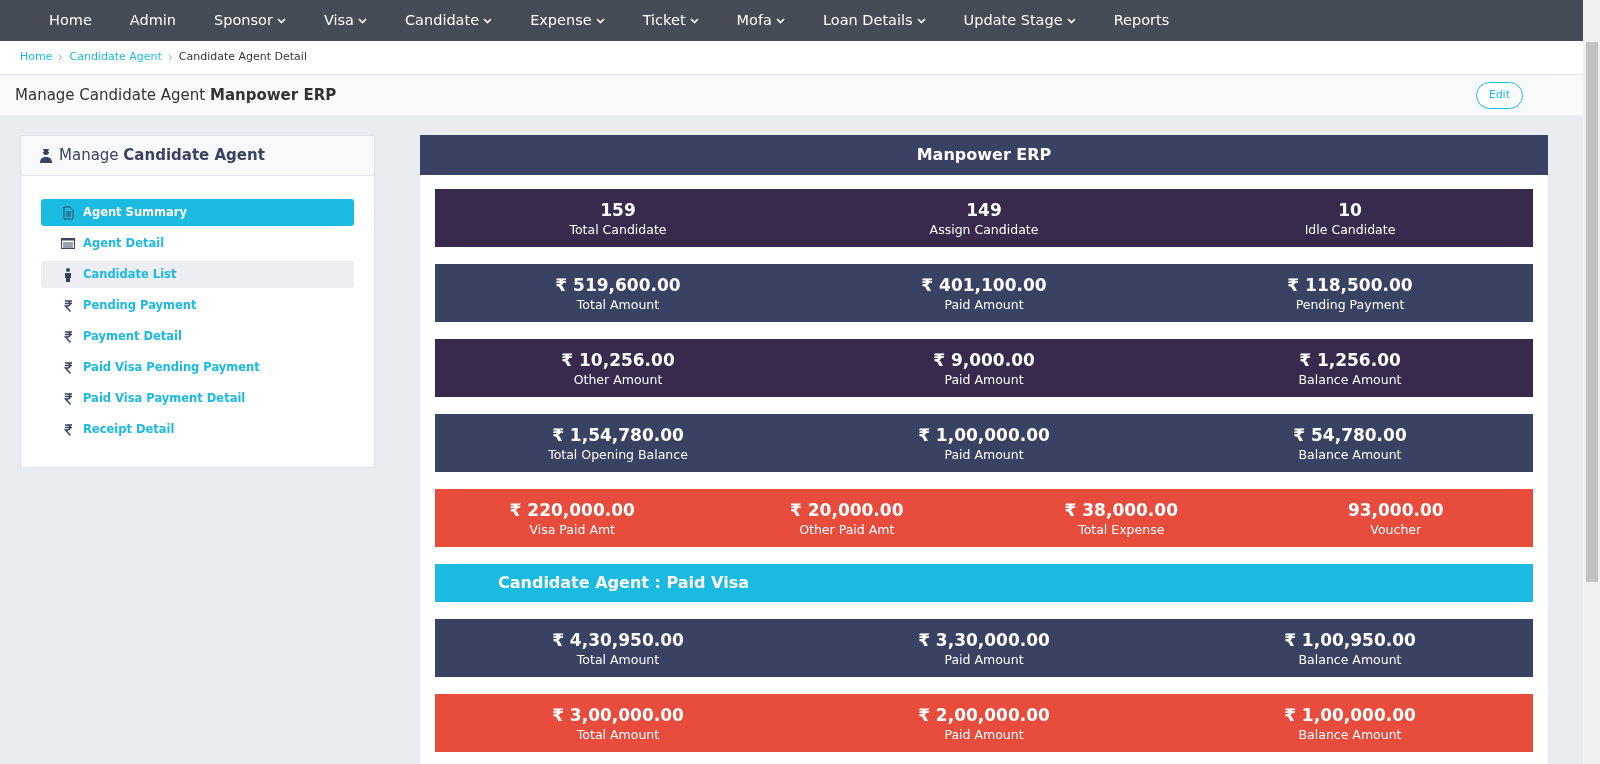 The width and height of the screenshot is (1600, 764). I want to click on nav-link: Candidate, so click(449, 20).